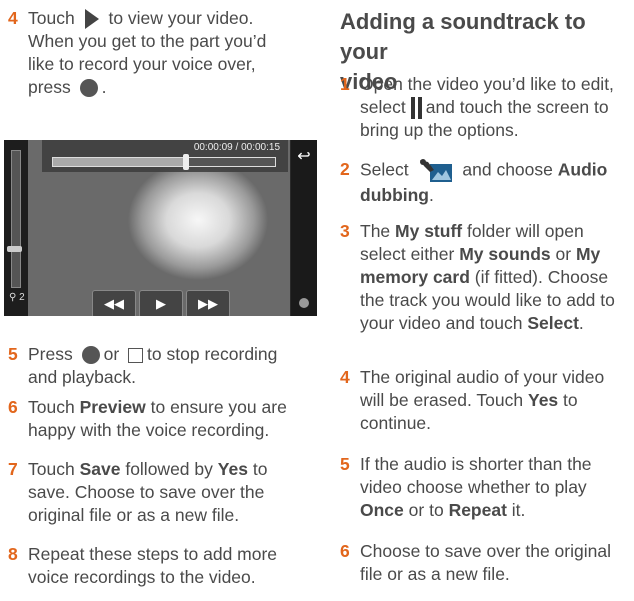  What do you see at coordinates (13, 554) in the screenshot?
I see `step-number: 8` at bounding box center [13, 554].